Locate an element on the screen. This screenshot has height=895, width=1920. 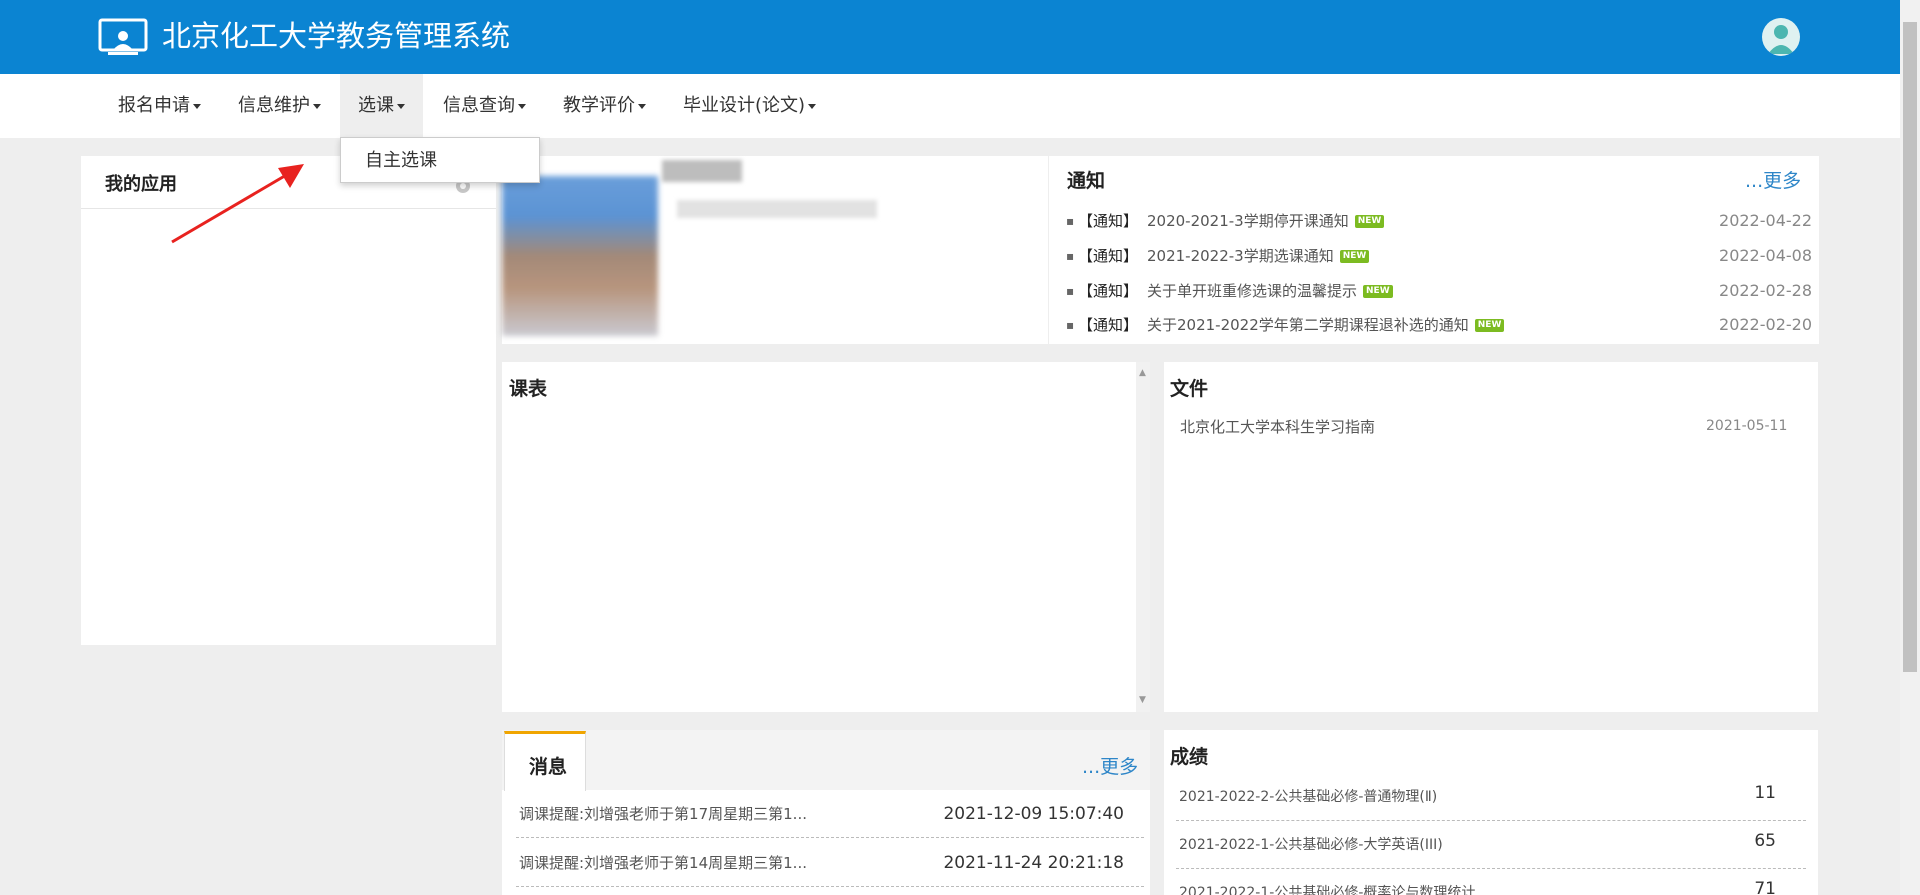
course-selection-dropdown: 自主选课 is located at coordinates (440, 160).